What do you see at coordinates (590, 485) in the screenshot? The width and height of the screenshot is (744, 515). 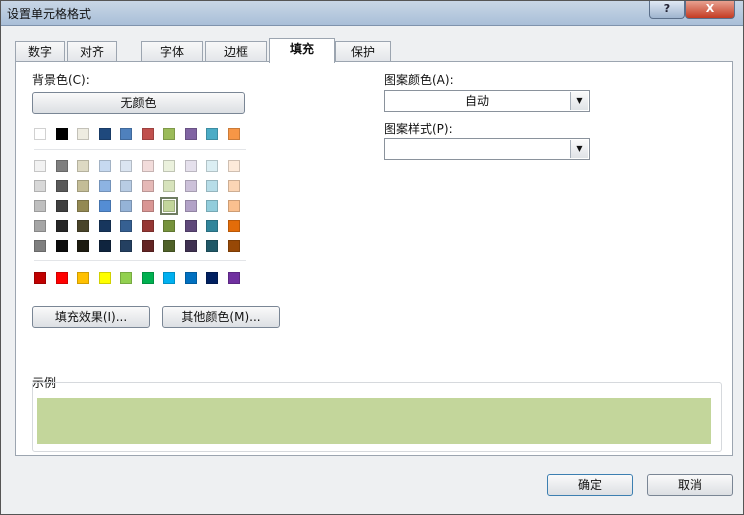 I see `ok-button: 确定` at bounding box center [590, 485].